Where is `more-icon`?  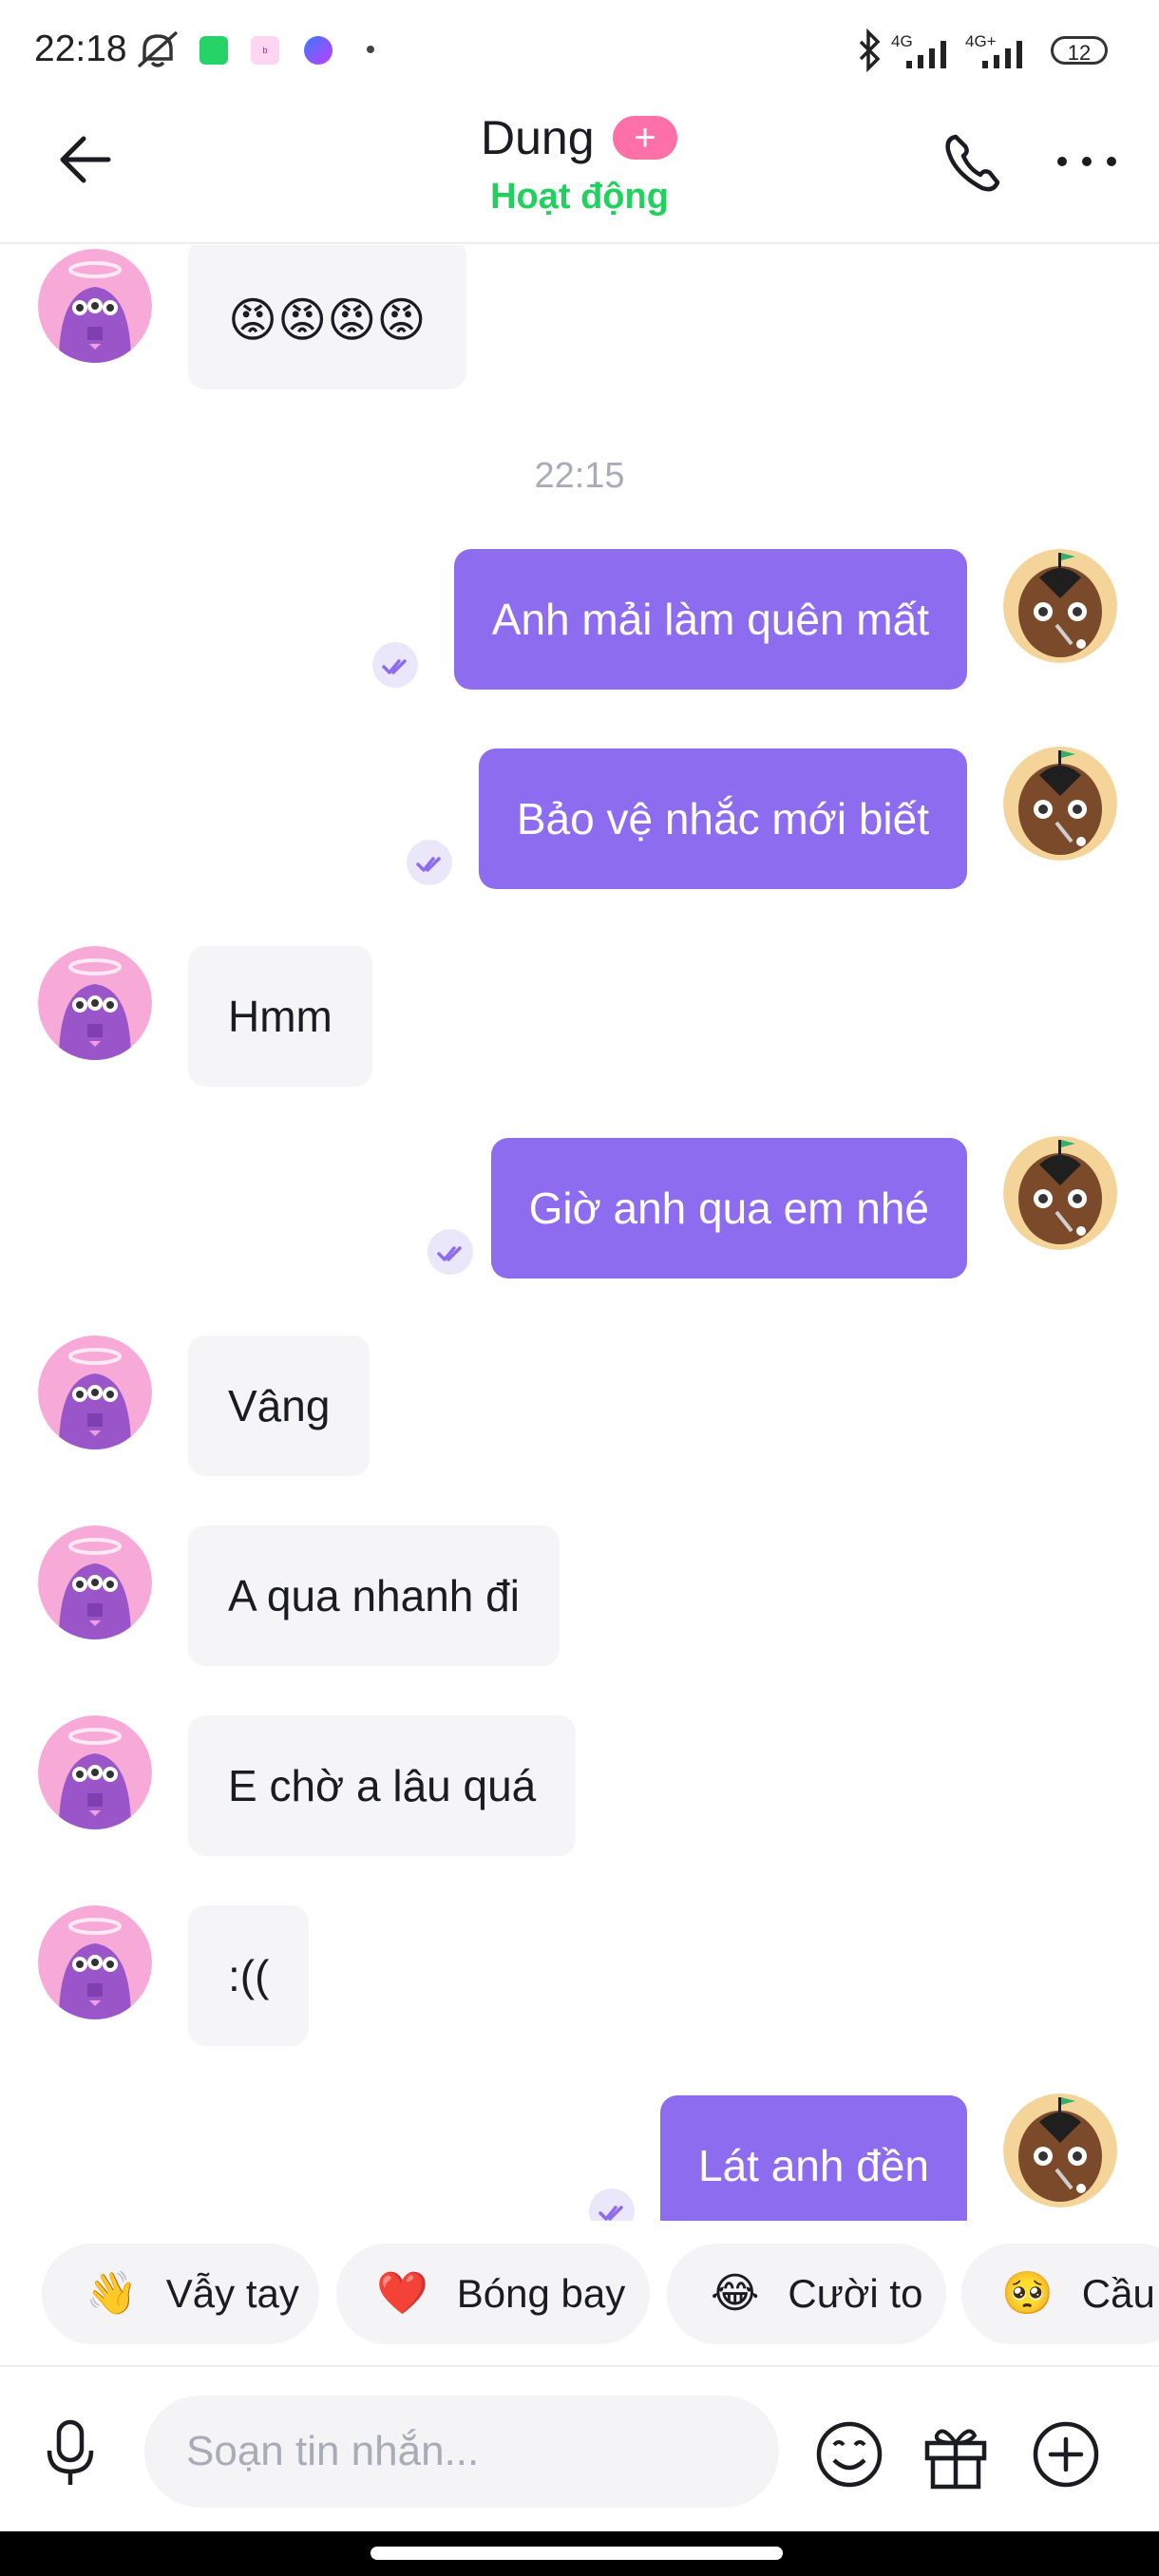 more-icon is located at coordinates (1087, 161).